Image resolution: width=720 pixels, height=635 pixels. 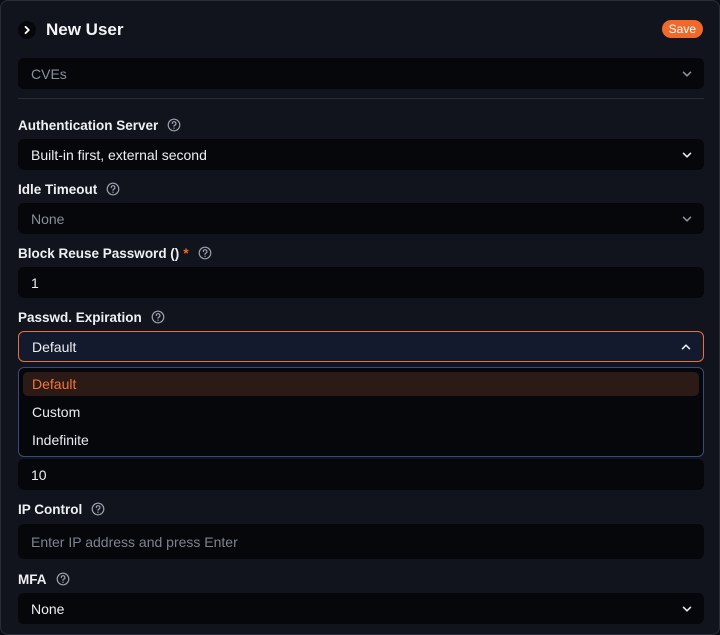 What do you see at coordinates (49, 73) in the screenshot?
I see `cves-select-value: CVEs` at bounding box center [49, 73].